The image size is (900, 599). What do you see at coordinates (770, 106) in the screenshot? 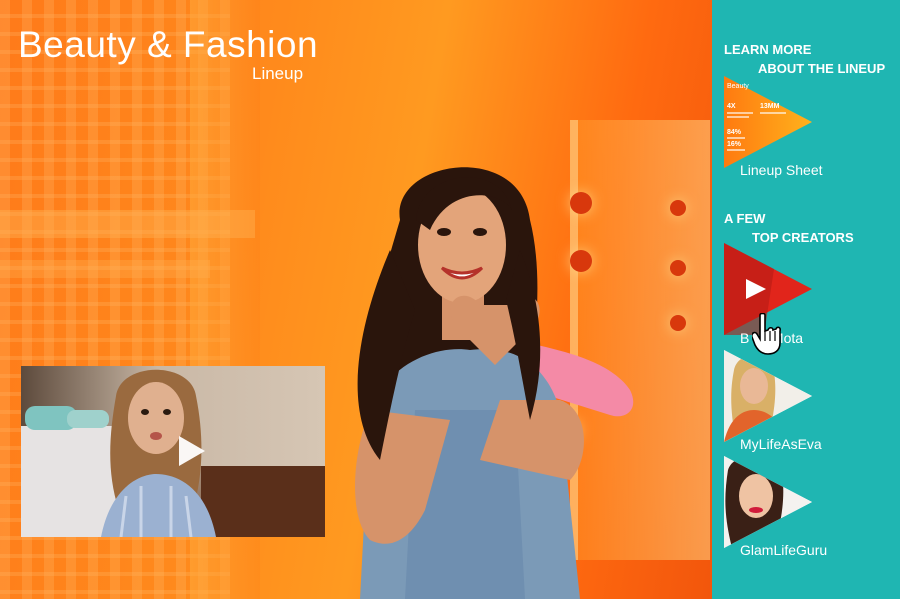
I see `svg-text: 13MM` at bounding box center [770, 106].